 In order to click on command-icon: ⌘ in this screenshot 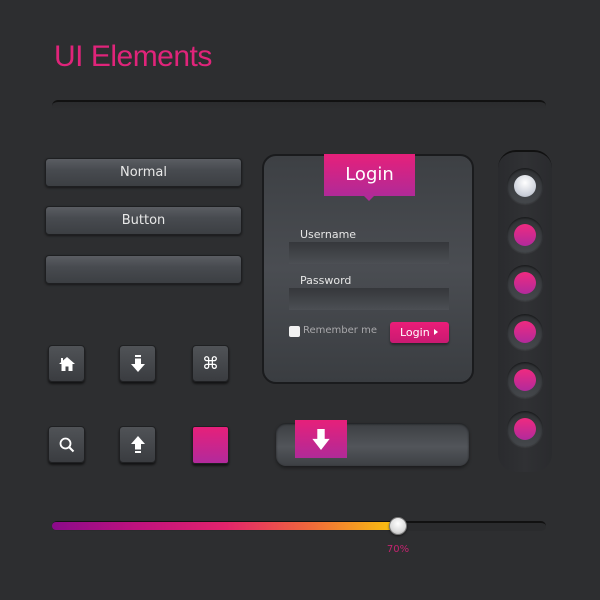, I will do `click(210, 363)`.